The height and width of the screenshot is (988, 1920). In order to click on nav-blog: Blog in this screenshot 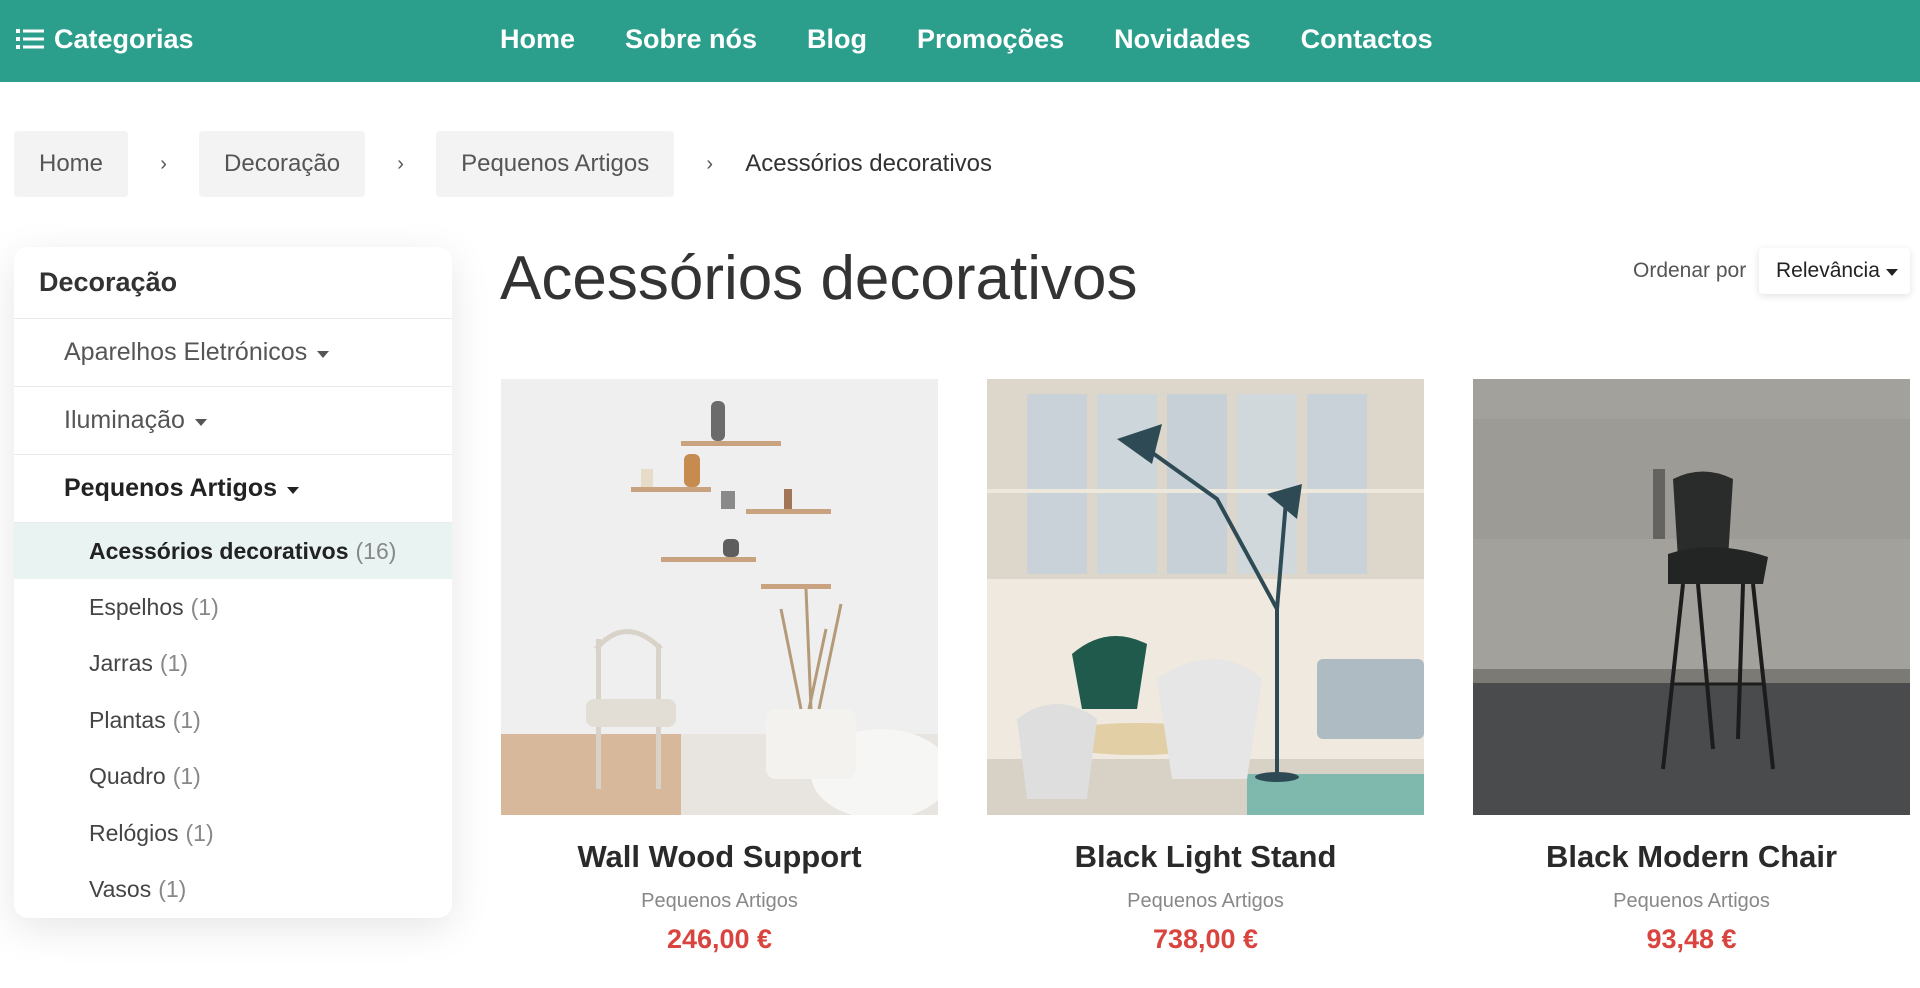, I will do `click(837, 39)`.